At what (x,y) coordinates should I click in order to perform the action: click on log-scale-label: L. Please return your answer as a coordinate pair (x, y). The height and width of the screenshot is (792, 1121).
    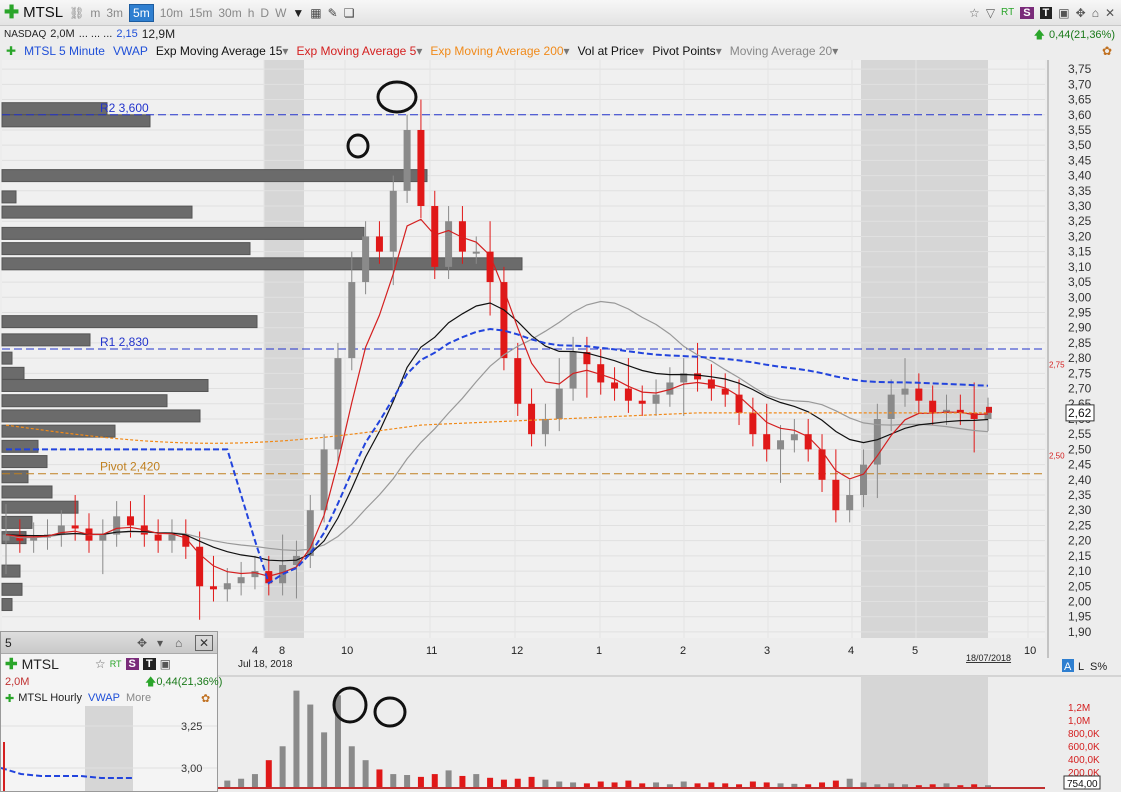
    Looking at the image, I should click on (1081, 667).